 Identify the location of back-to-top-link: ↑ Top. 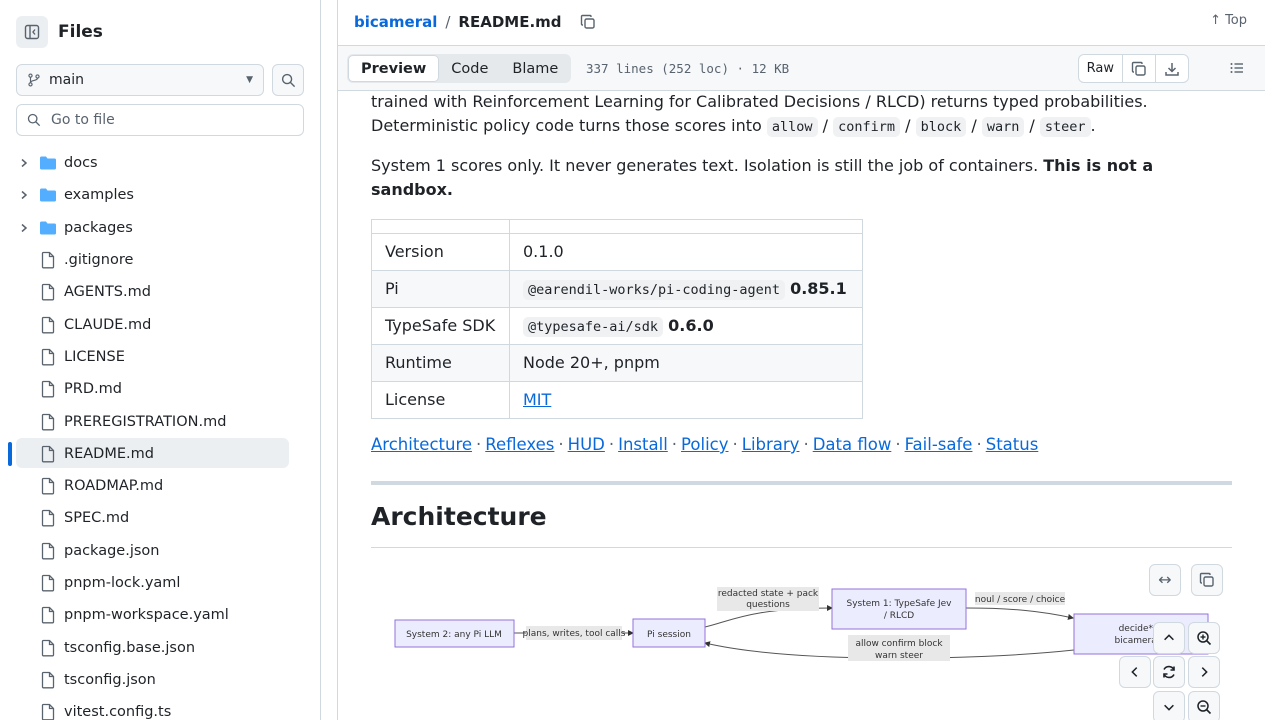
(1228, 20).